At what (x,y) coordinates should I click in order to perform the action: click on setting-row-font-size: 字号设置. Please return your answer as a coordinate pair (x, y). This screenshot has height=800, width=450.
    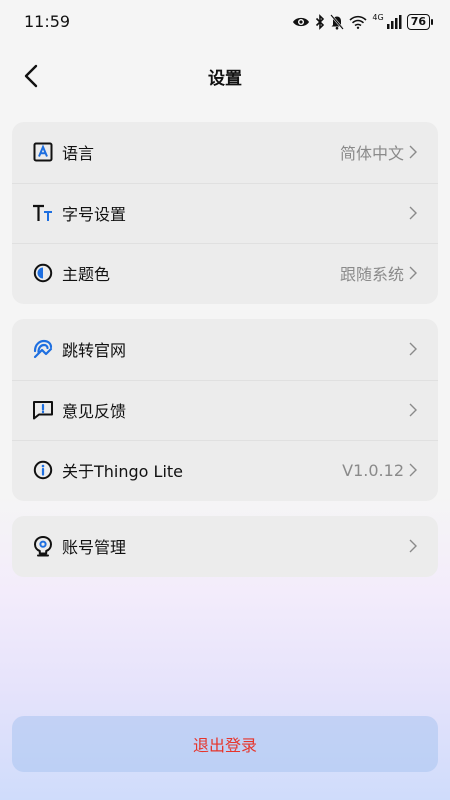
    Looking at the image, I should click on (225, 213).